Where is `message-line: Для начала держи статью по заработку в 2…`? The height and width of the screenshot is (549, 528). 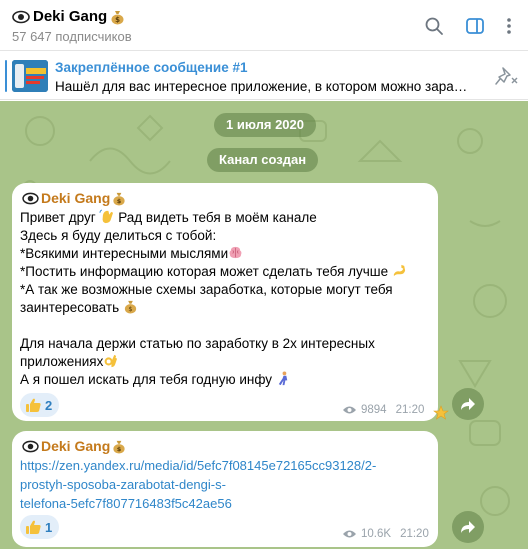
message-line: Для начала держи статью по заработку в 2… is located at coordinates (197, 343).